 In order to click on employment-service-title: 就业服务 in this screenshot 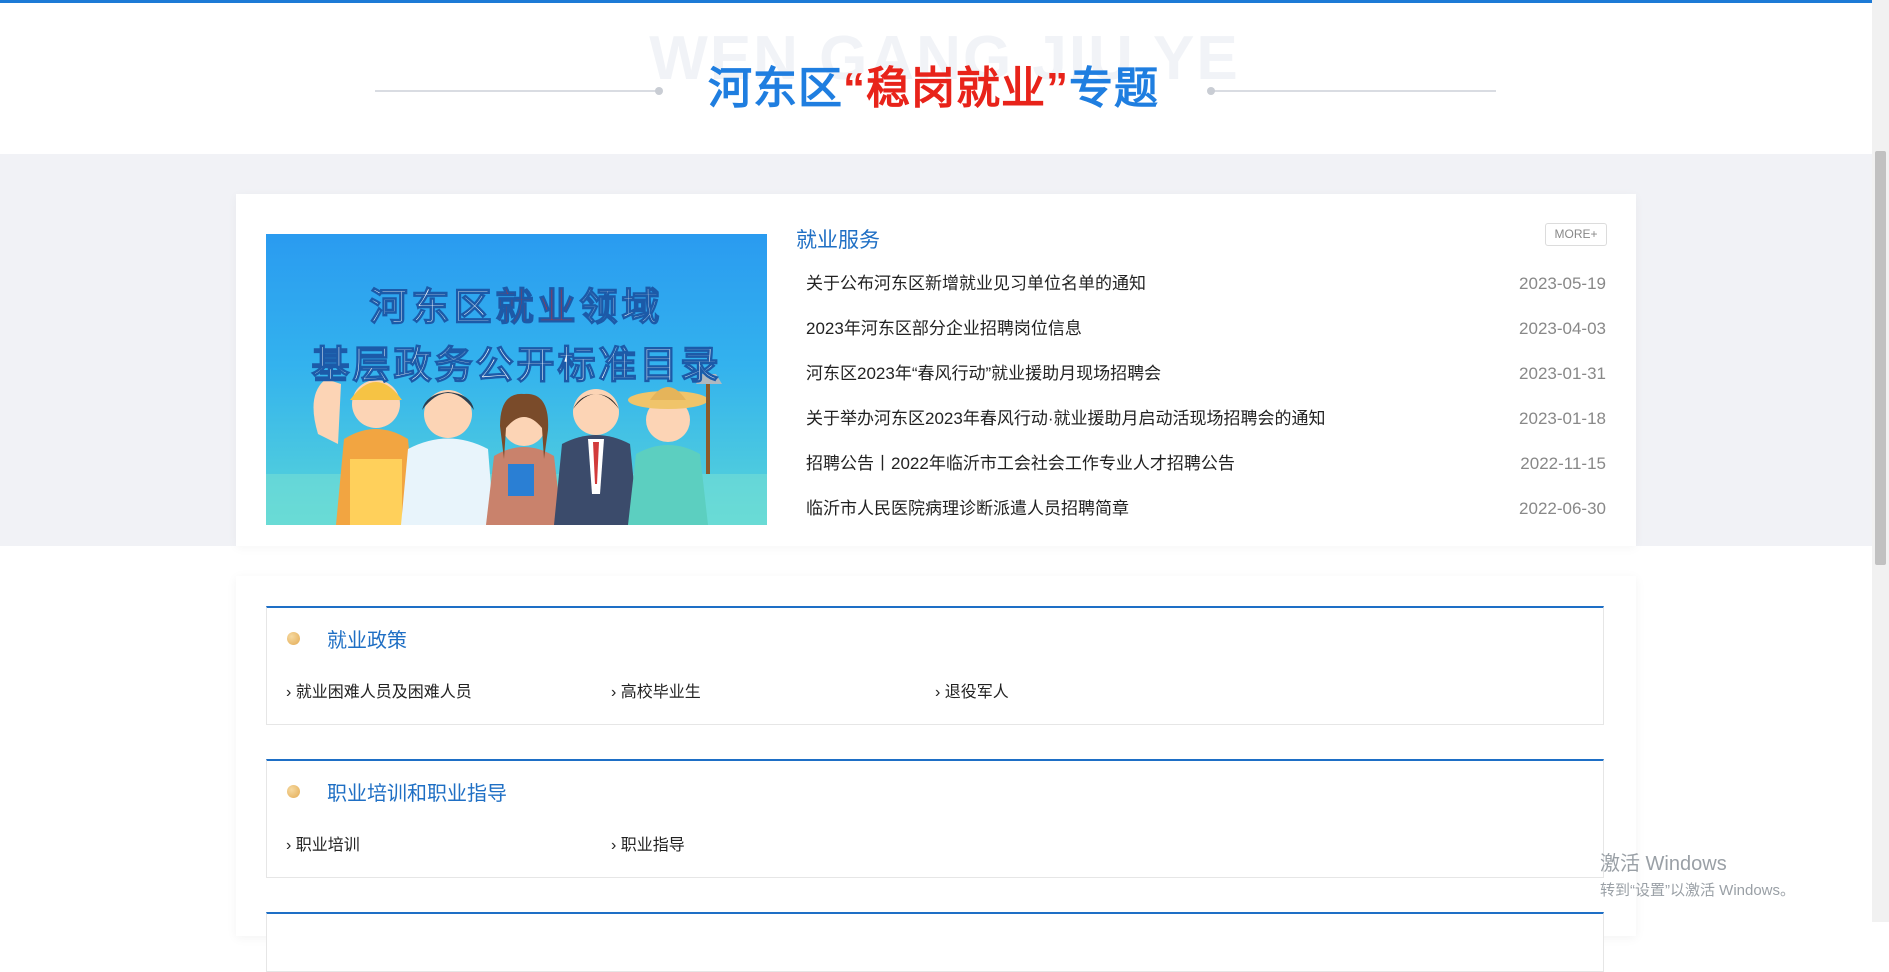, I will do `click(838, 239)`.